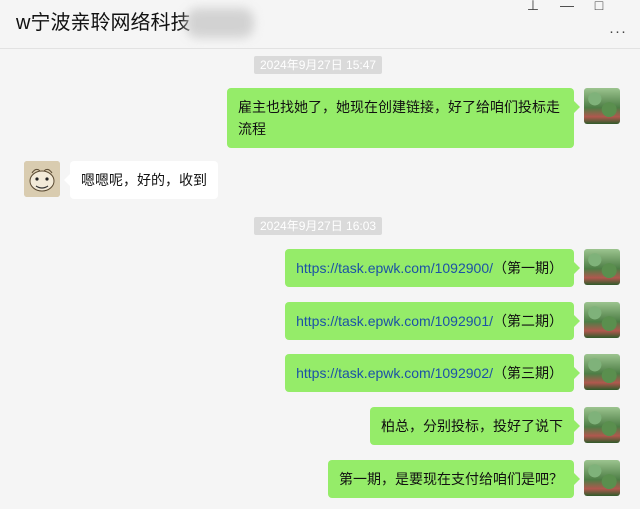 Image resolution: width=640 pixels, height=509 pixels. I want to click on friend-avatar-image, so click(42, 179).